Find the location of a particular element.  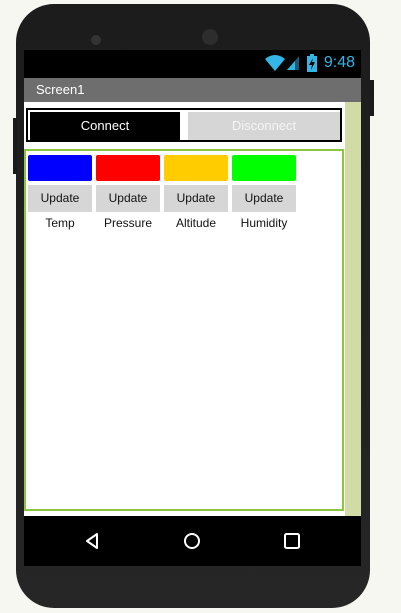

speaker-icon is located at coordinates (96, 40).